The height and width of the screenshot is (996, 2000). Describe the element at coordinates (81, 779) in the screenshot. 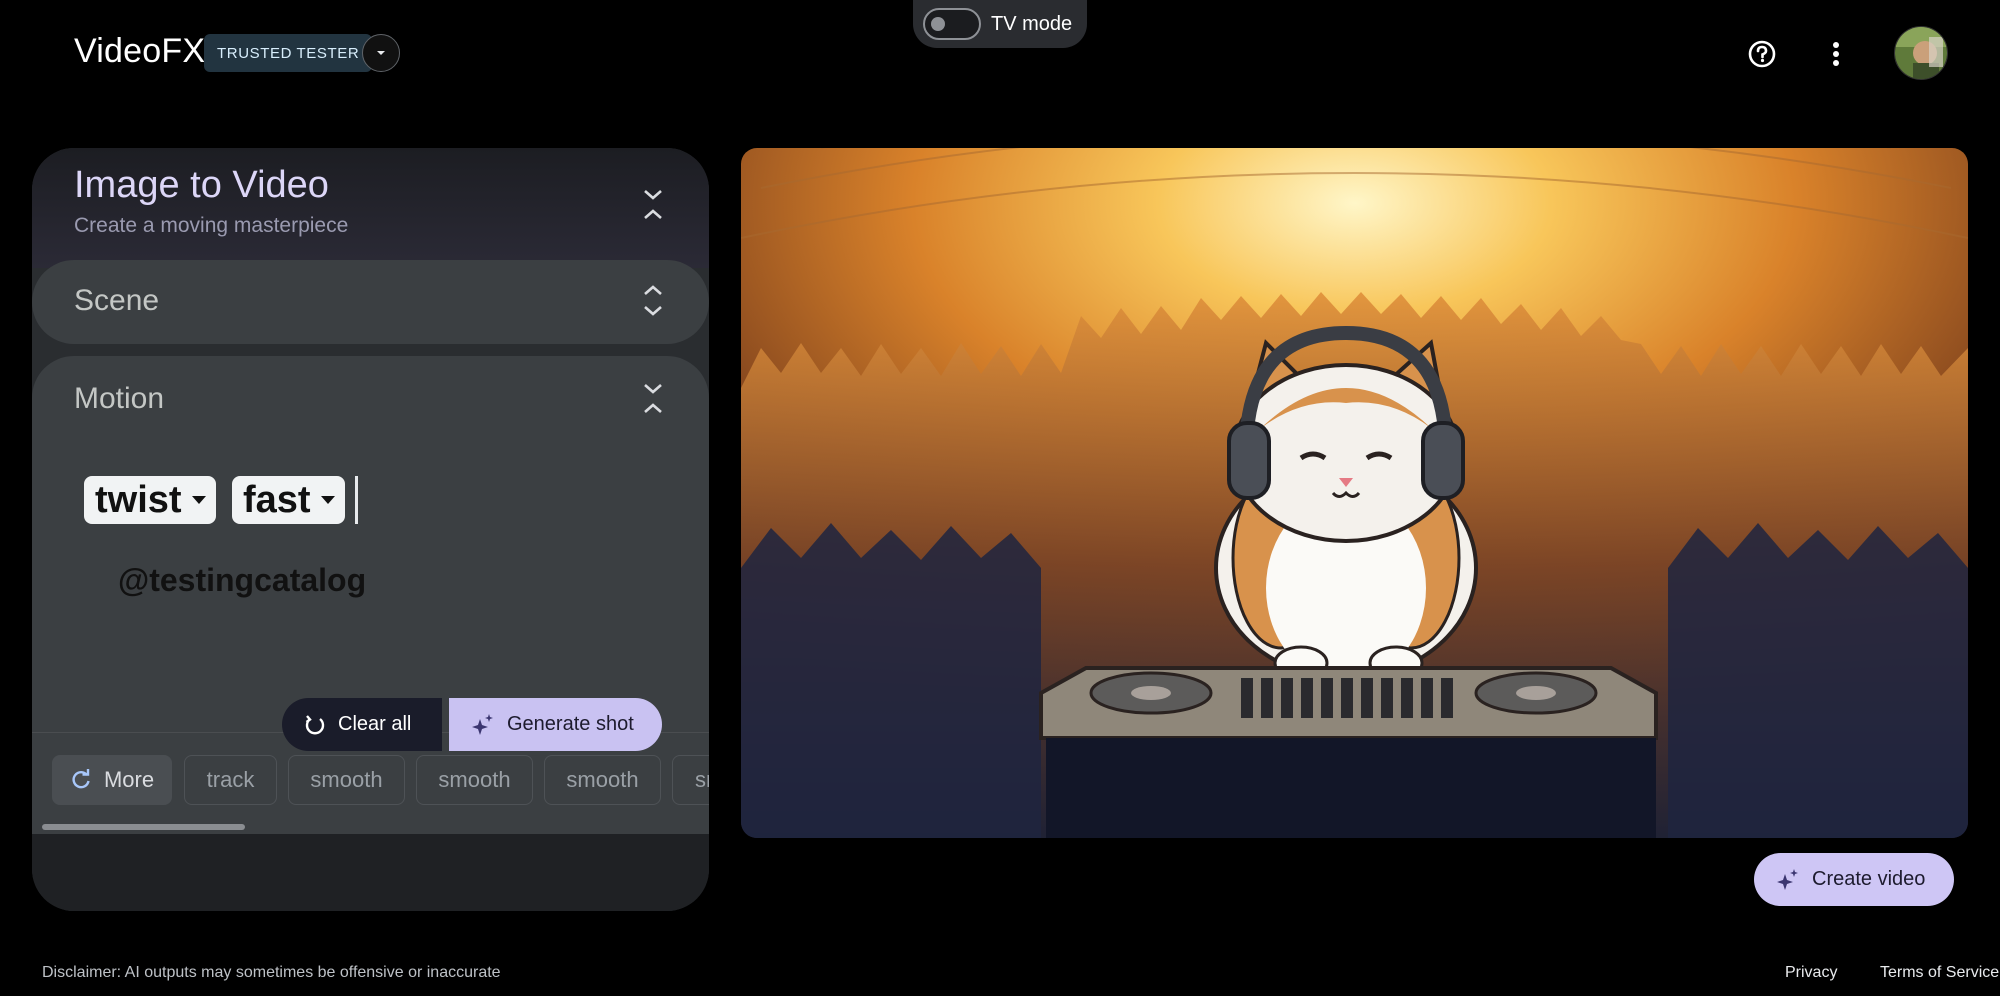

I see `refresh-icon` at that location.